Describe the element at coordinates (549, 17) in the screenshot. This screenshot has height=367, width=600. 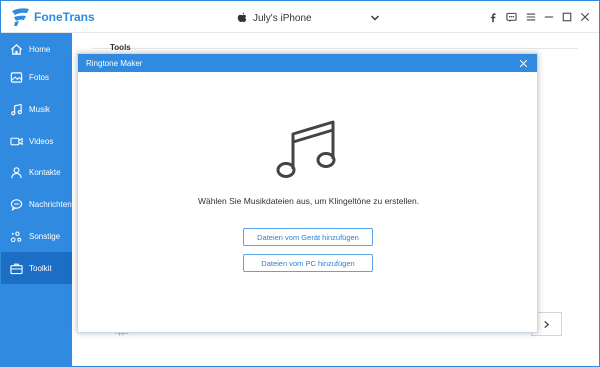
I see `minimize-icon` at that location.